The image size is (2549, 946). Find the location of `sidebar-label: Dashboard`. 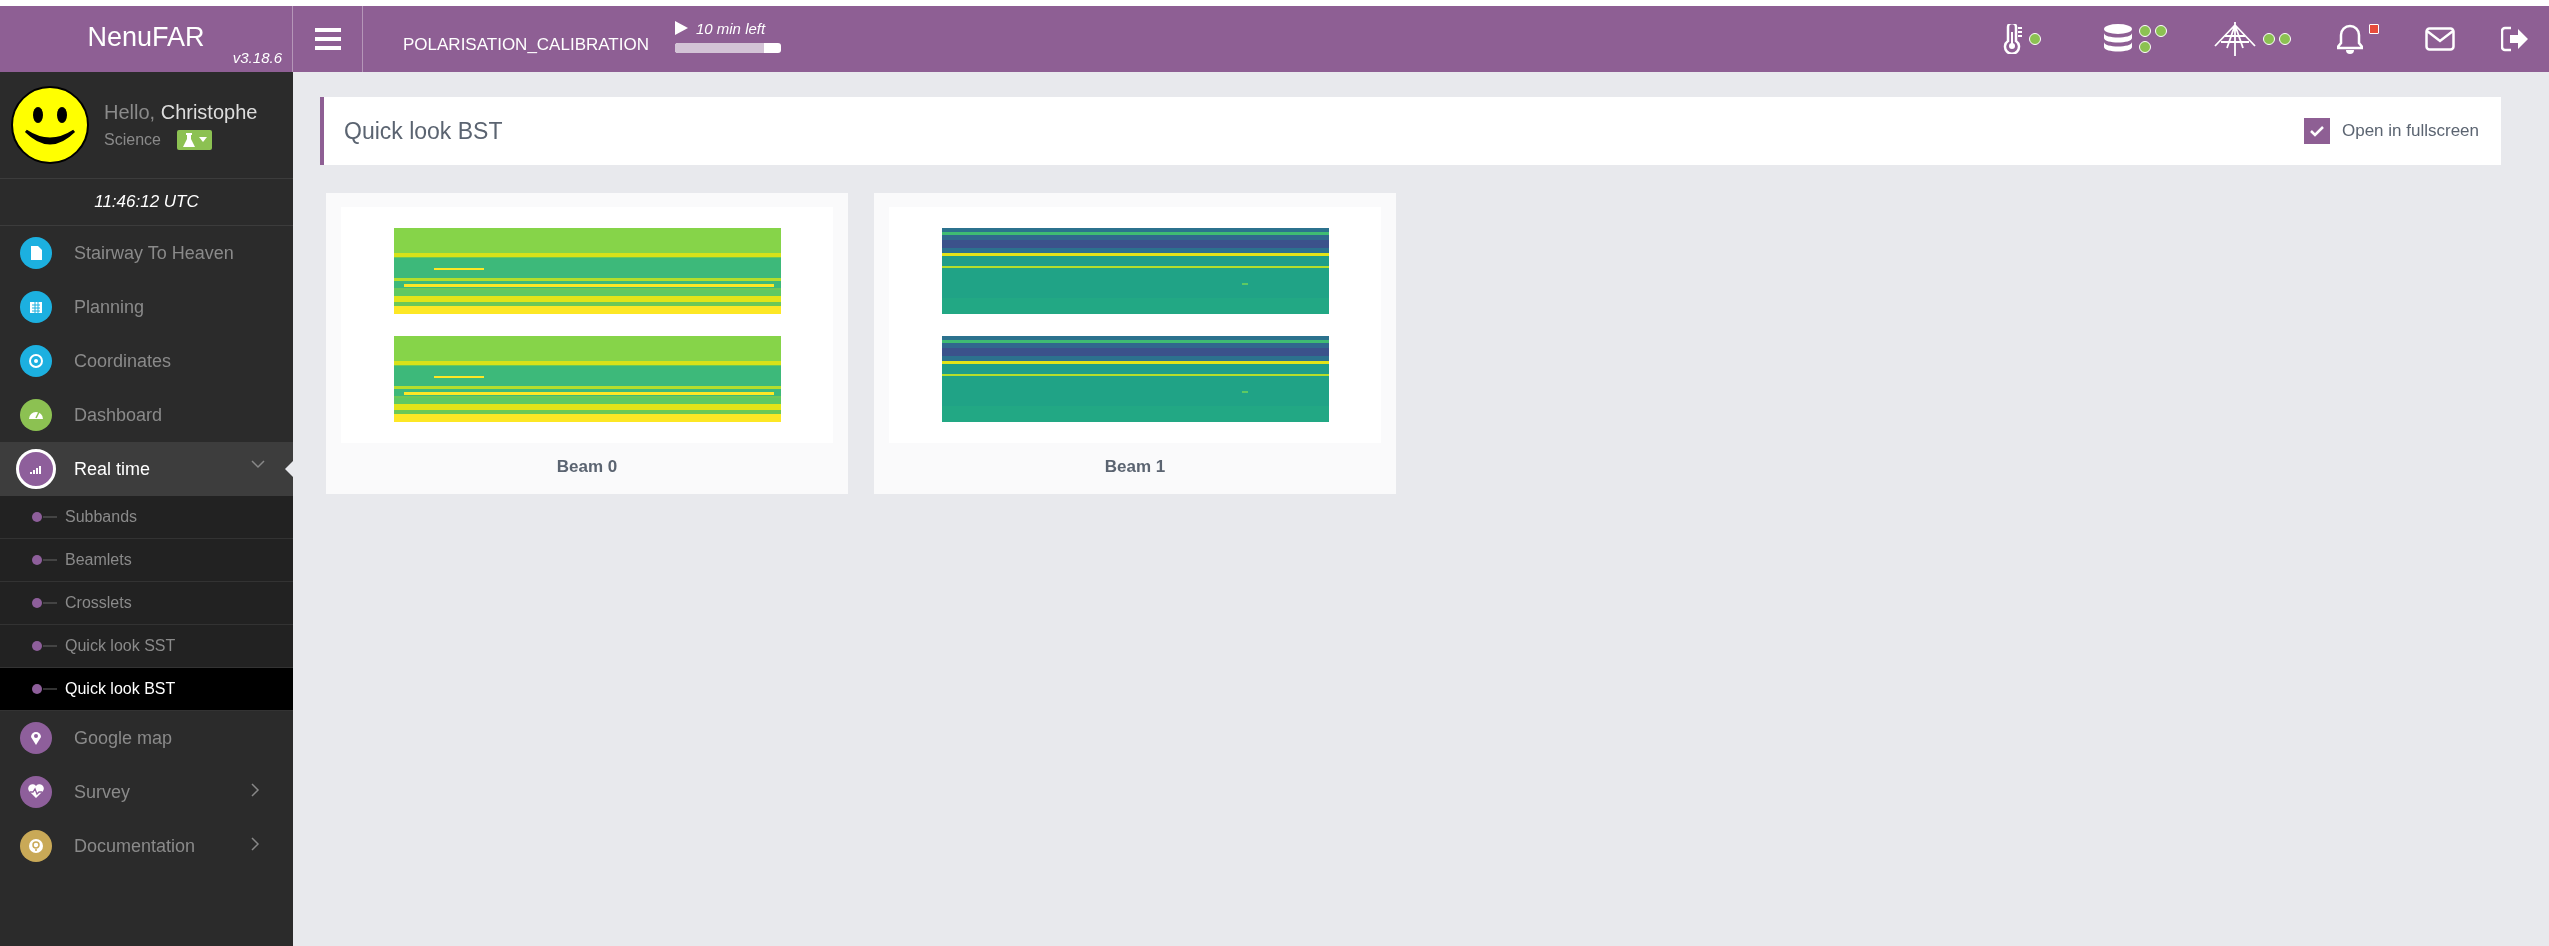

sidebar-label: Dashboard is located at coordinates (118, 415).